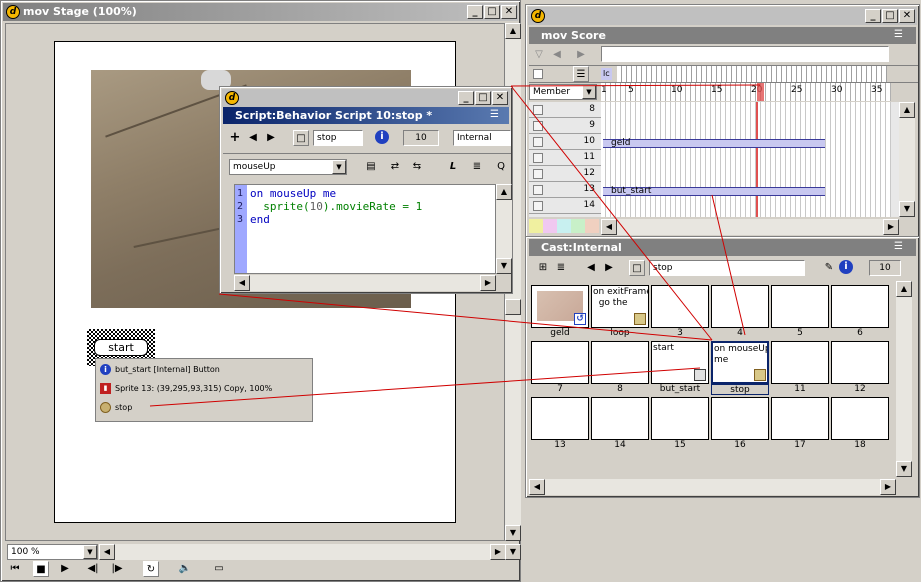 The height and width of the screenshot is (582, 921). I want to click on stage-titlebar: d mov Stage (100%), so click(260, 12).